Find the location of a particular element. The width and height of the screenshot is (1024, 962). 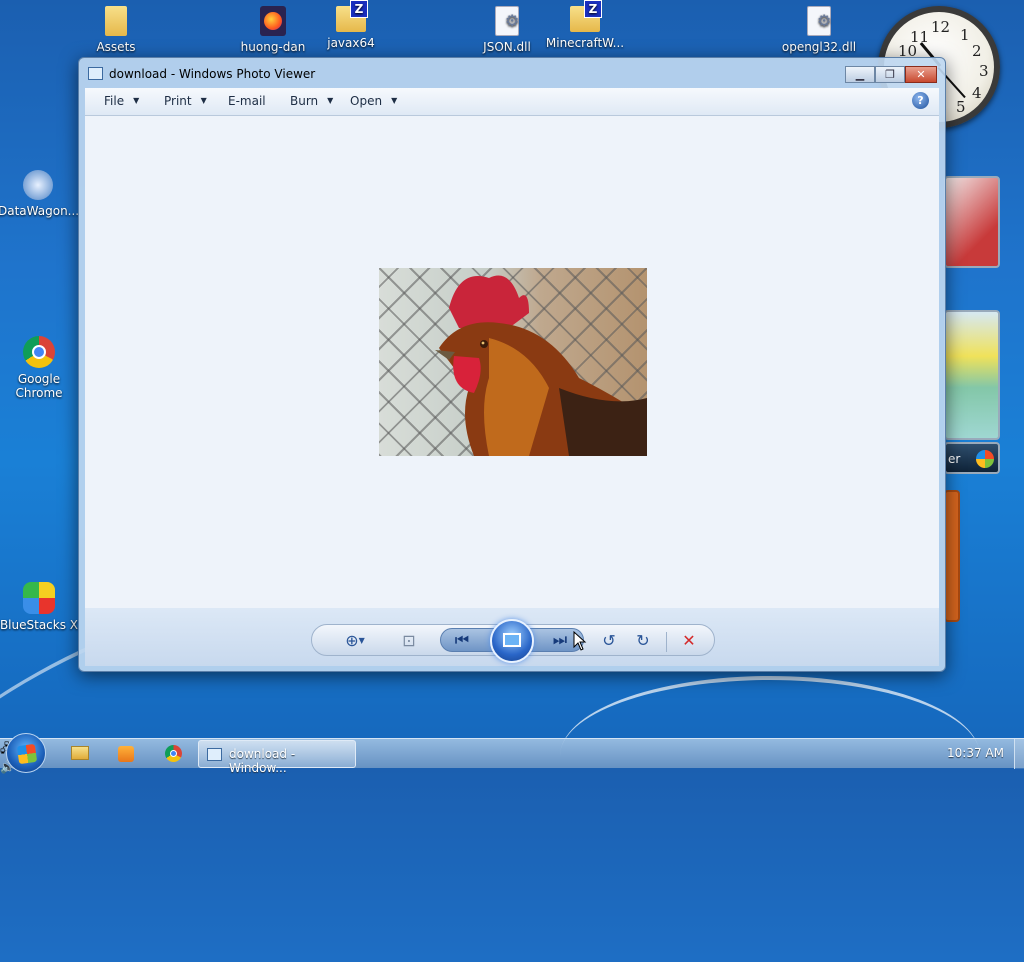

media-player-icon is located at coordinates (126, 754).